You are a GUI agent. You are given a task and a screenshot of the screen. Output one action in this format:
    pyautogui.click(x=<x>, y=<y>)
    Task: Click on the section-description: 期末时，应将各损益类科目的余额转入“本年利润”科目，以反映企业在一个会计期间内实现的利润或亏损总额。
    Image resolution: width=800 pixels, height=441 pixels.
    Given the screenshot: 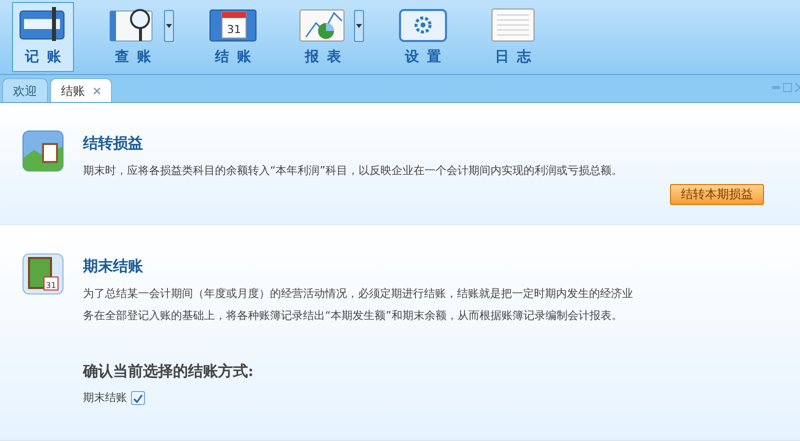 What is the action you would take?
    pyautogui.click(x=353, y=170)
    